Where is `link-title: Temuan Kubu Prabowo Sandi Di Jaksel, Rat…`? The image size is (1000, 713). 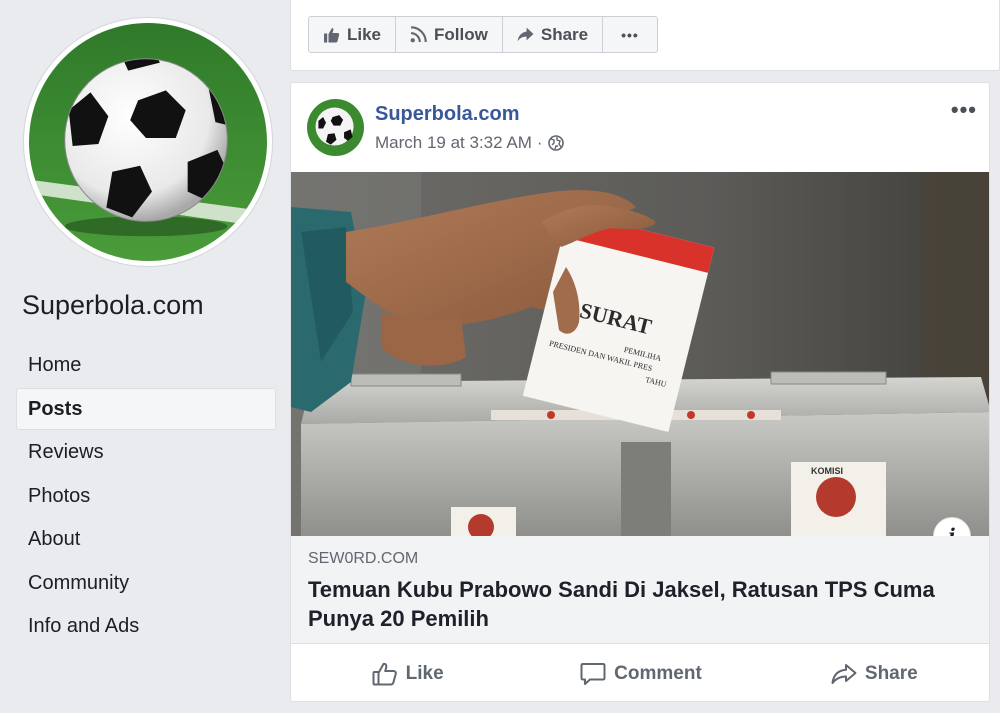
link-title: Temuan Kubu Prabowo Sandi Di Jaksel, Rat… is located at coordinates (638, 604).